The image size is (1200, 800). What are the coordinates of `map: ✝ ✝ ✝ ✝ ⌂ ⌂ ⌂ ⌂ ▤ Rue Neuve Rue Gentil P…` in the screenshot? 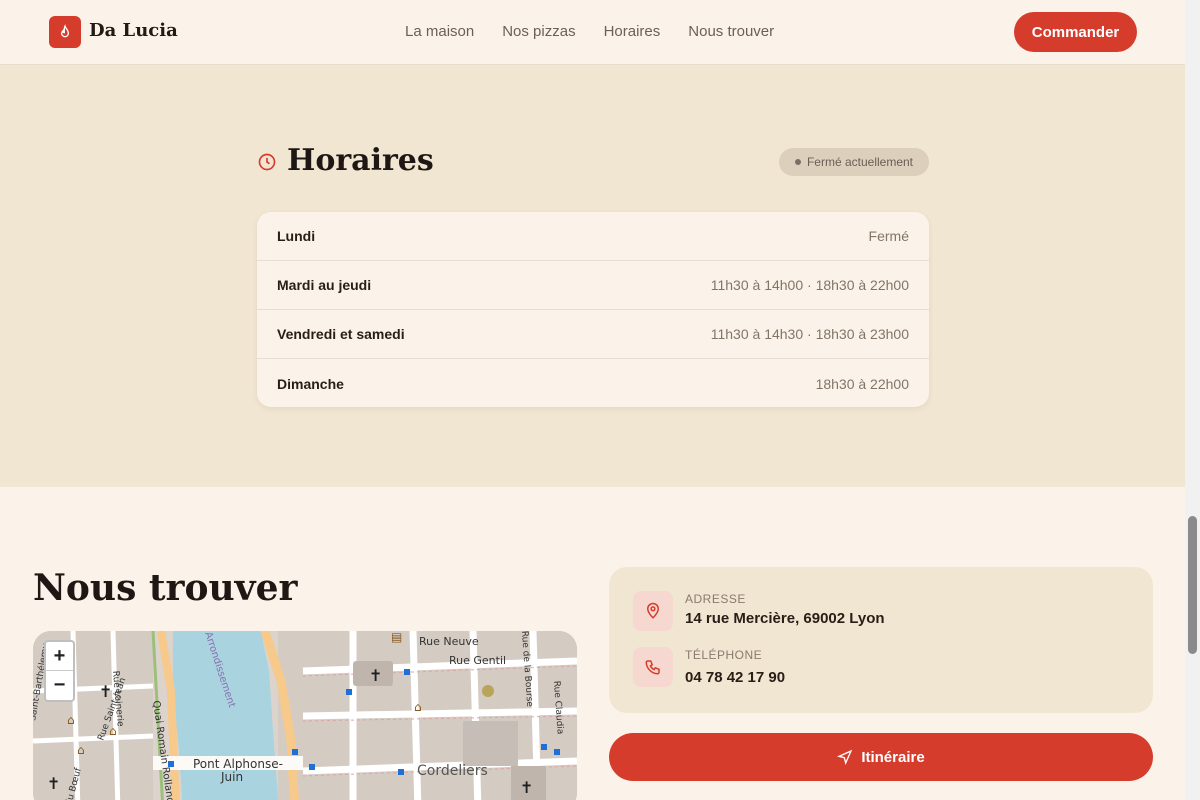 It's located at (305, 715).